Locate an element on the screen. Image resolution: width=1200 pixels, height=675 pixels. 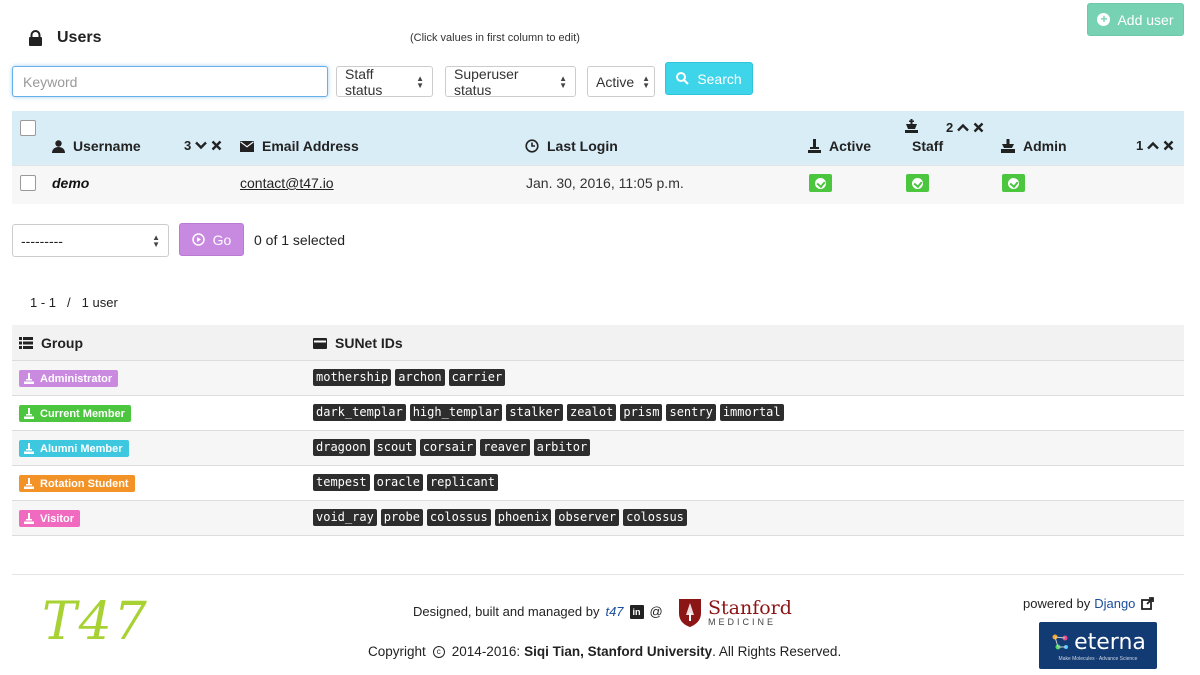
at-symbol: @ is located at coordinates (656, 611).